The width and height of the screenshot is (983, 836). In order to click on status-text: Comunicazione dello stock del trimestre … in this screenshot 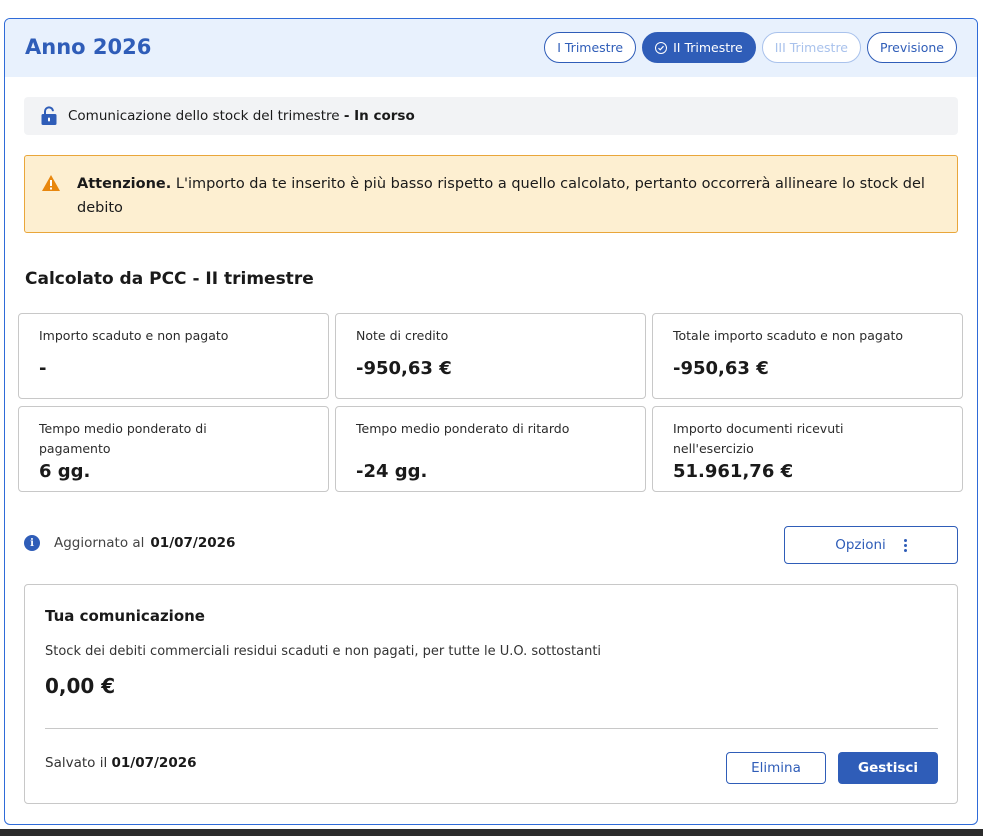, I will do `click(241, 116)`.